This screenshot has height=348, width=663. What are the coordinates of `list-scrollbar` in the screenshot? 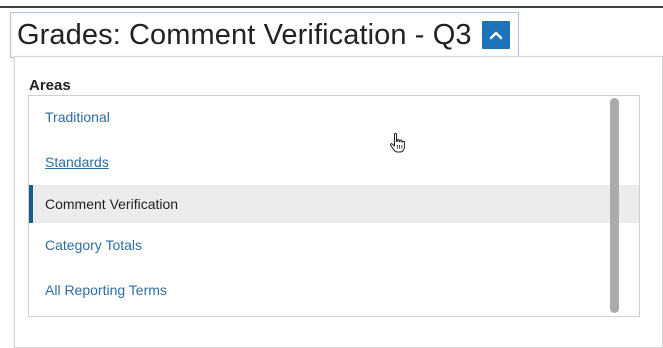 It's located at (614, 205).